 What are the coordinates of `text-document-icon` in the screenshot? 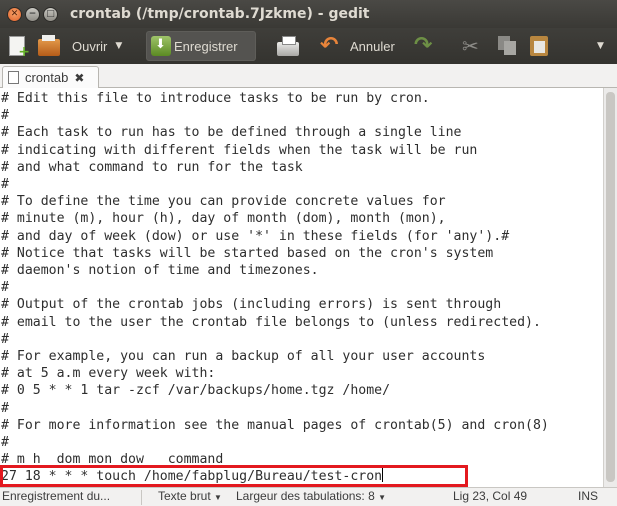 It's located at (13, 77).